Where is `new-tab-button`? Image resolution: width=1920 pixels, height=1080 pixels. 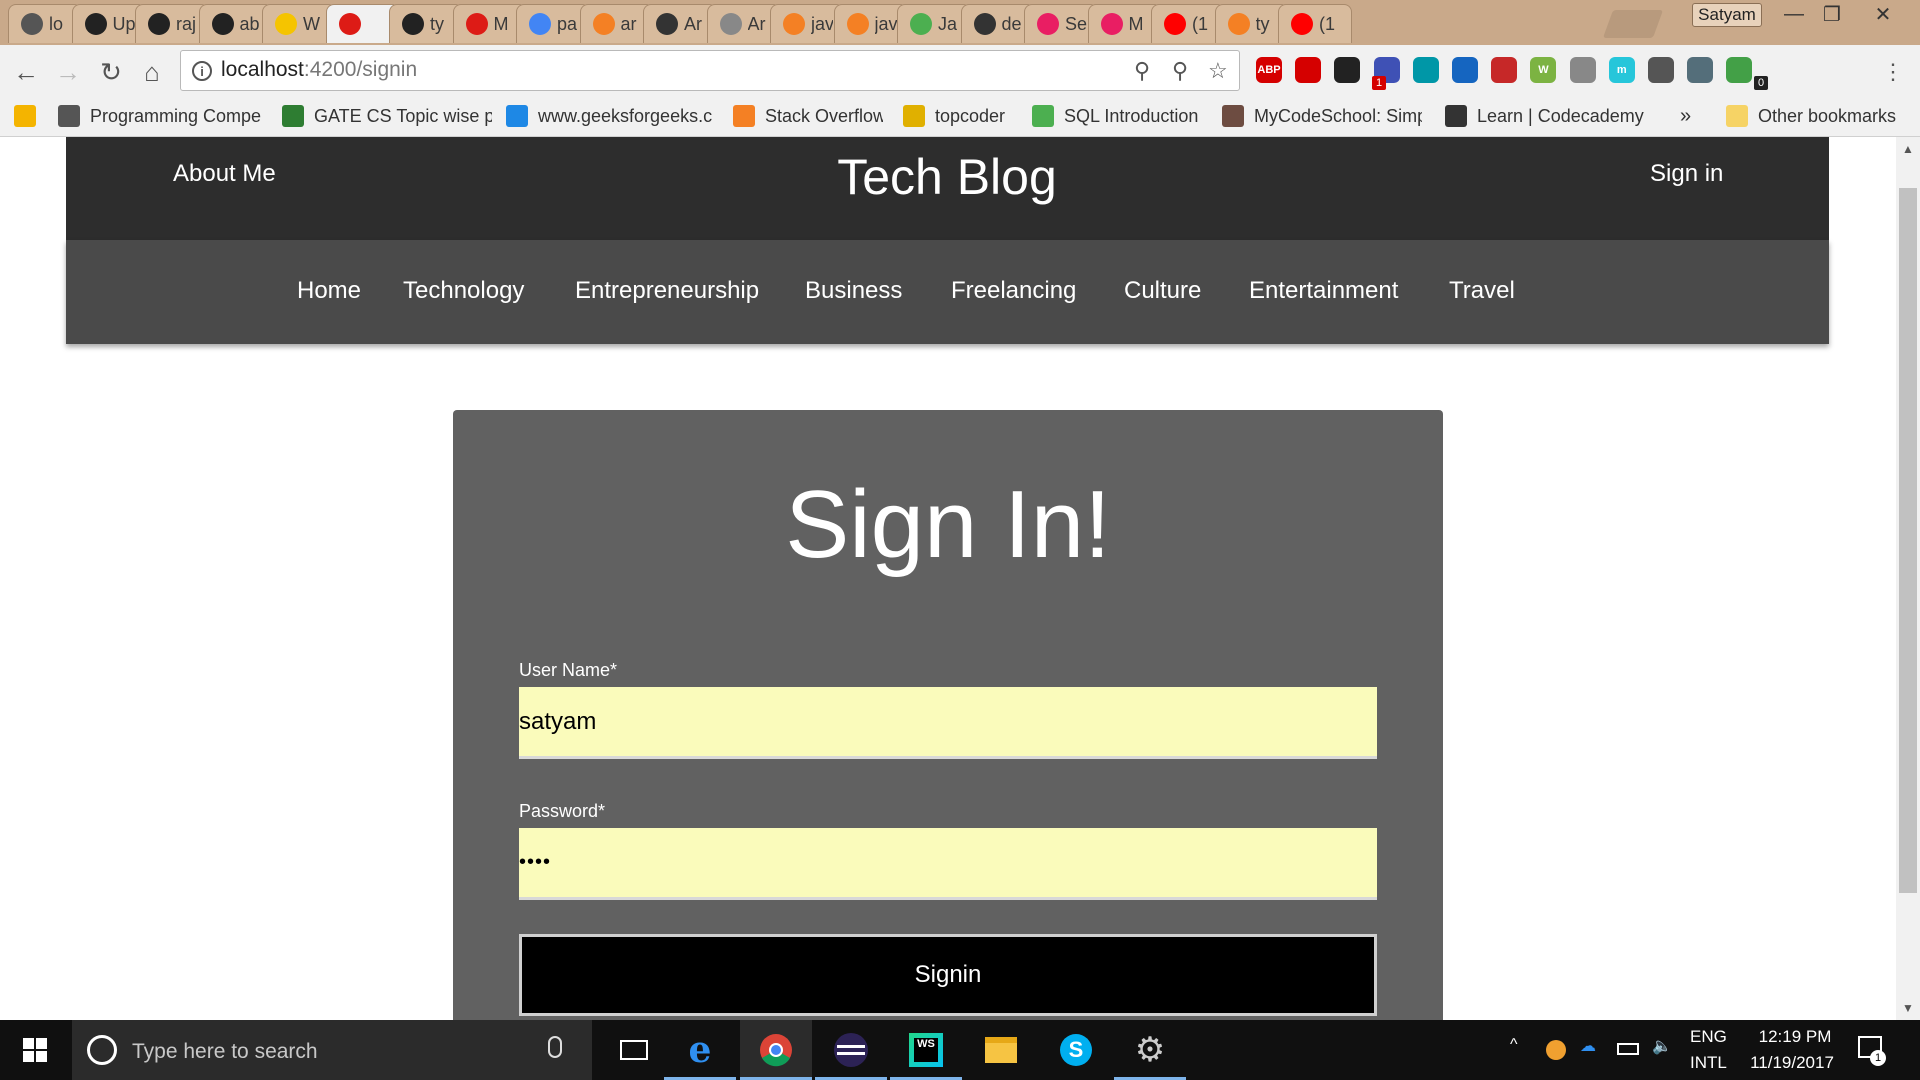 new-tab-button is located at coordinates (1633, 24).